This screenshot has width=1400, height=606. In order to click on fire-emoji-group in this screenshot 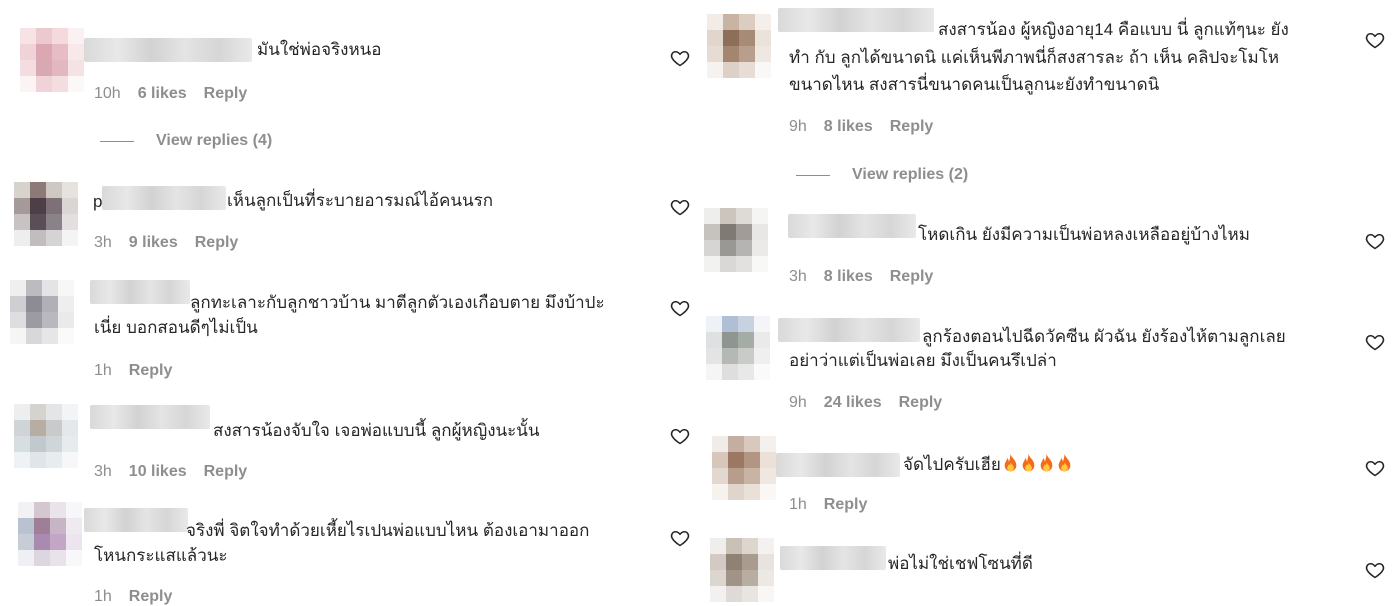, I will do `click(1037, 463)`.